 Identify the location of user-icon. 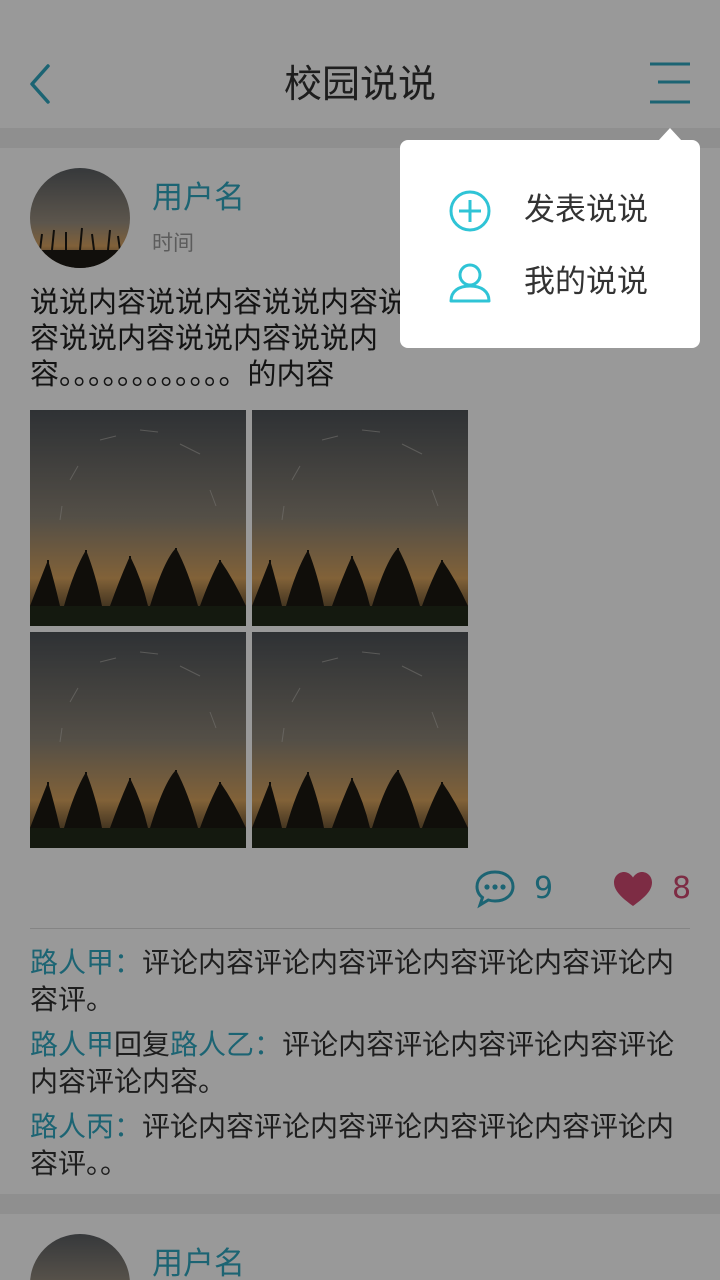
(470, 283).